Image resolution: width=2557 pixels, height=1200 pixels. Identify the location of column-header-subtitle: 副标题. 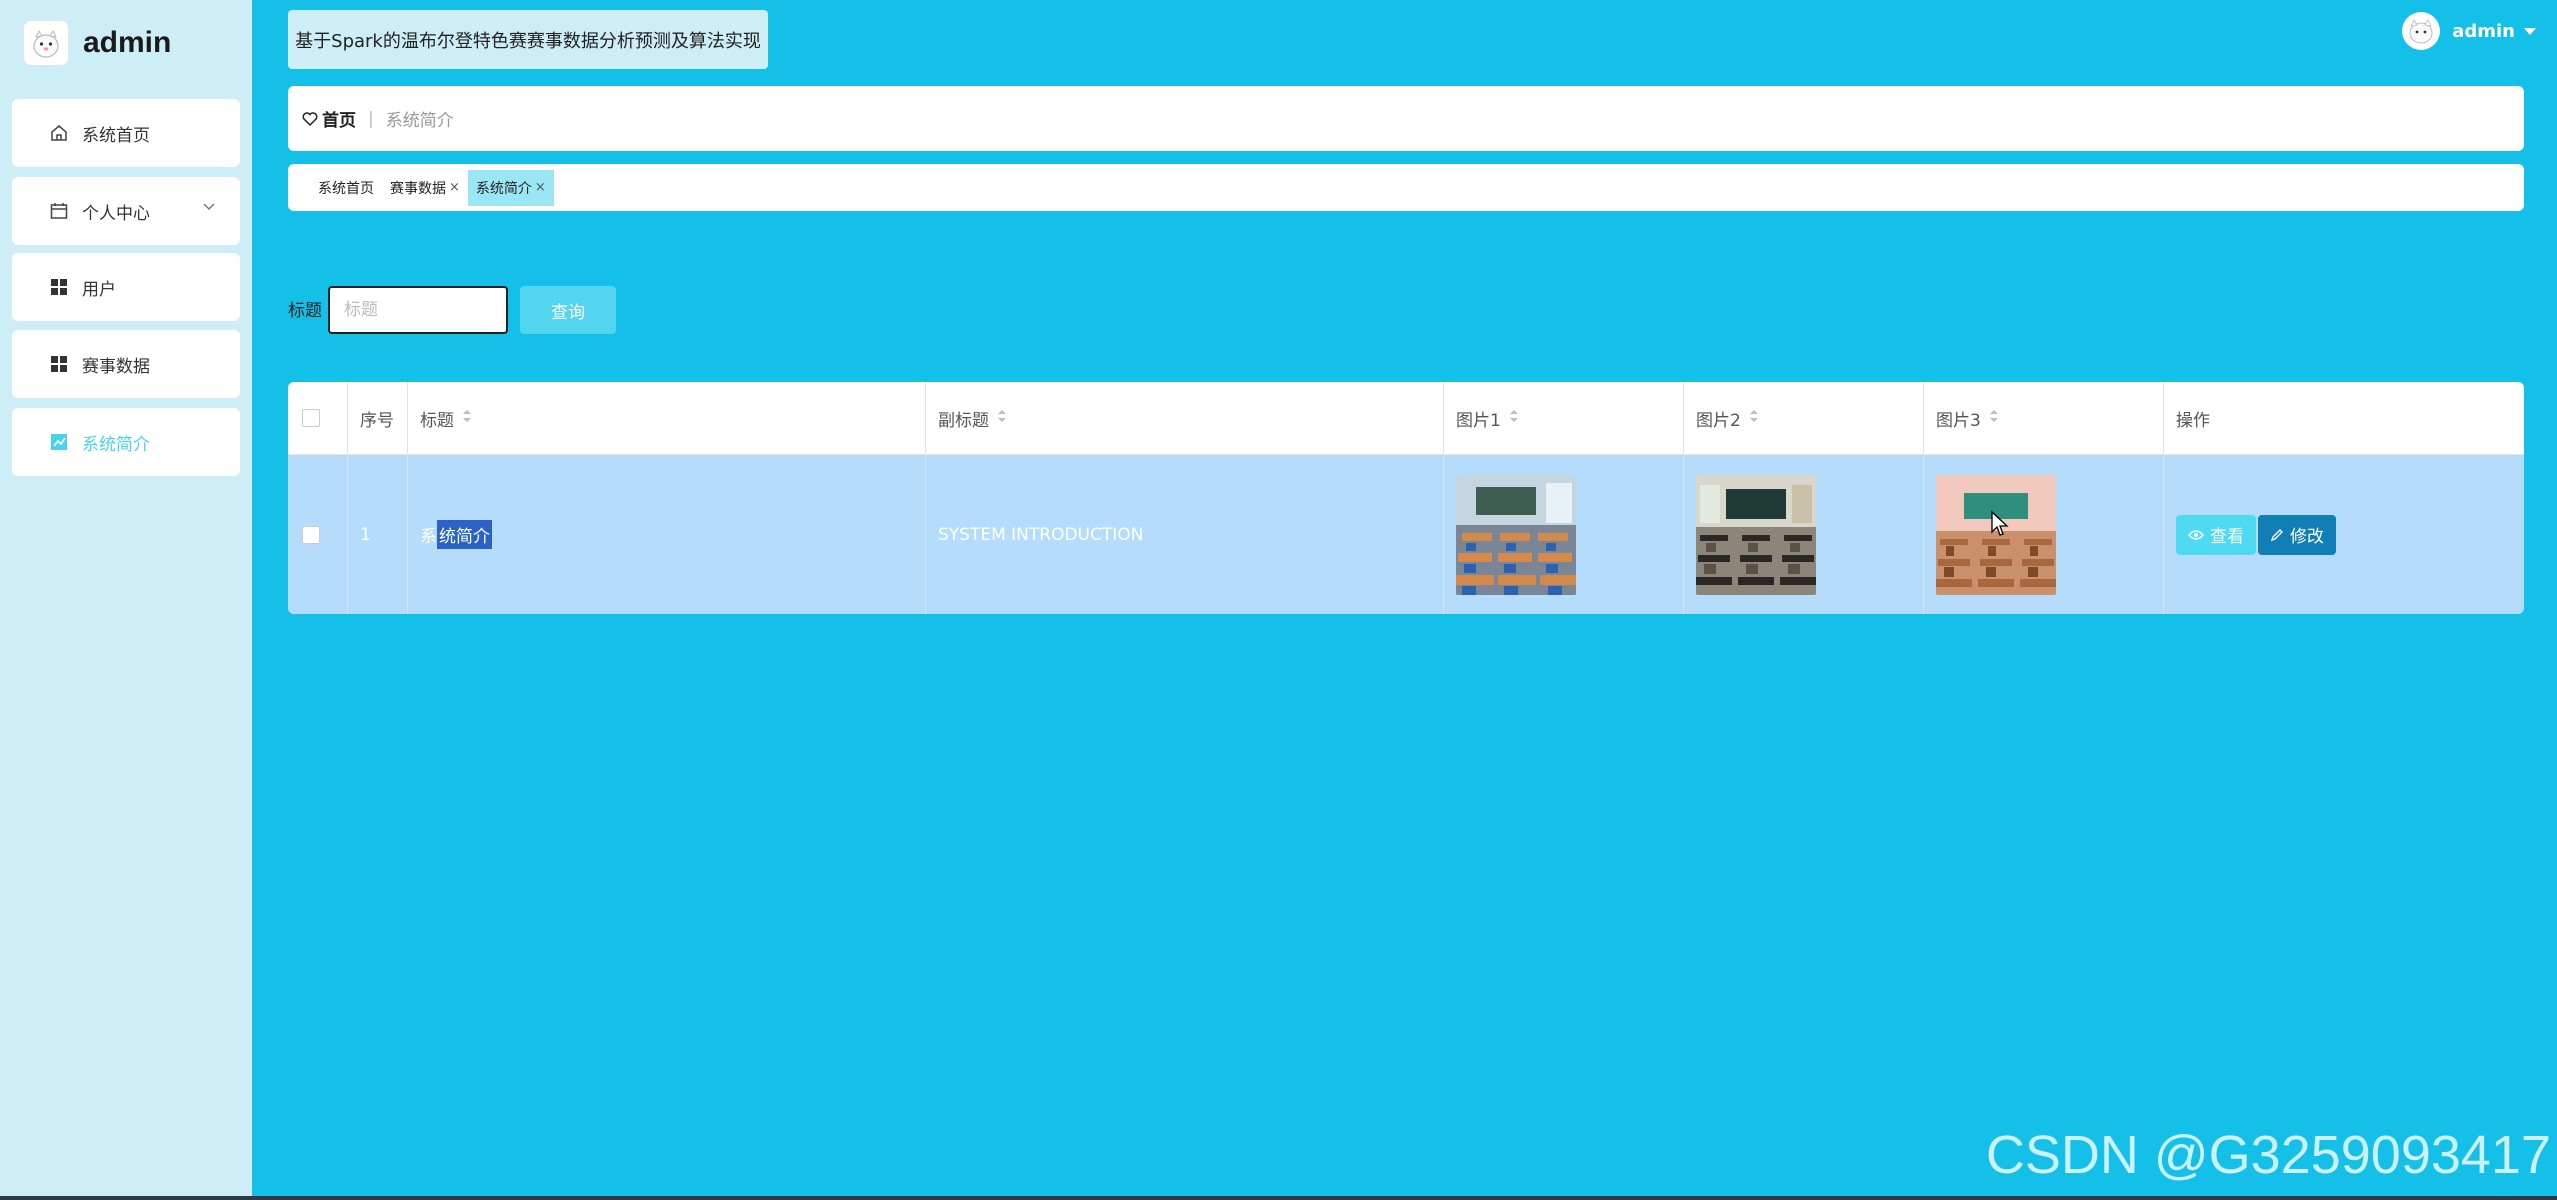
(1185, 418).